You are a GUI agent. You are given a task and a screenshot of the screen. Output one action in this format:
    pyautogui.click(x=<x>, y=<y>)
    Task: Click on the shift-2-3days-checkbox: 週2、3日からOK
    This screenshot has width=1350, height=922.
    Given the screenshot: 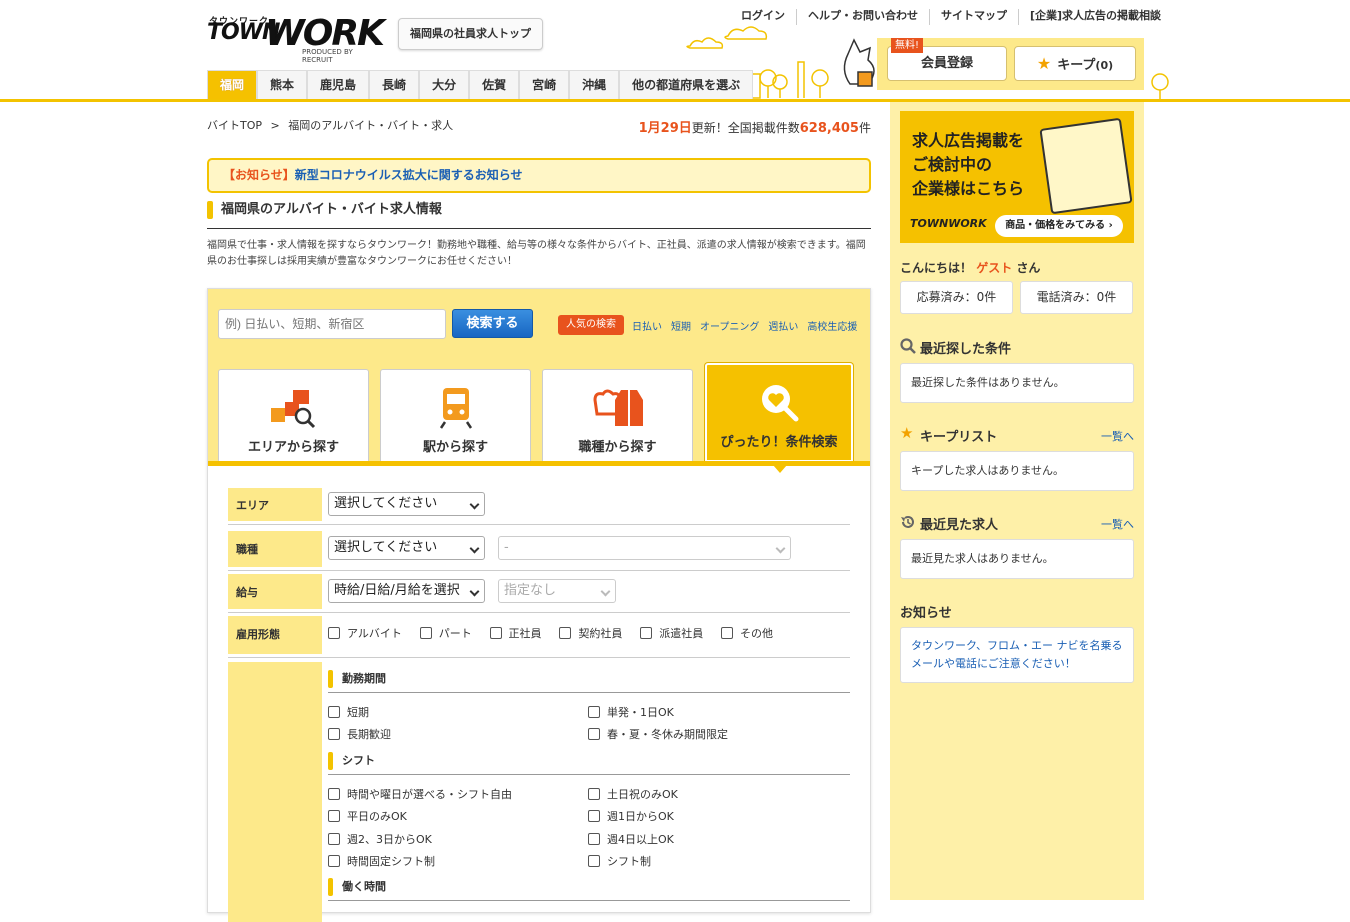 What is the action you would take?
    pyautogui.click(x=380, y=839)
    